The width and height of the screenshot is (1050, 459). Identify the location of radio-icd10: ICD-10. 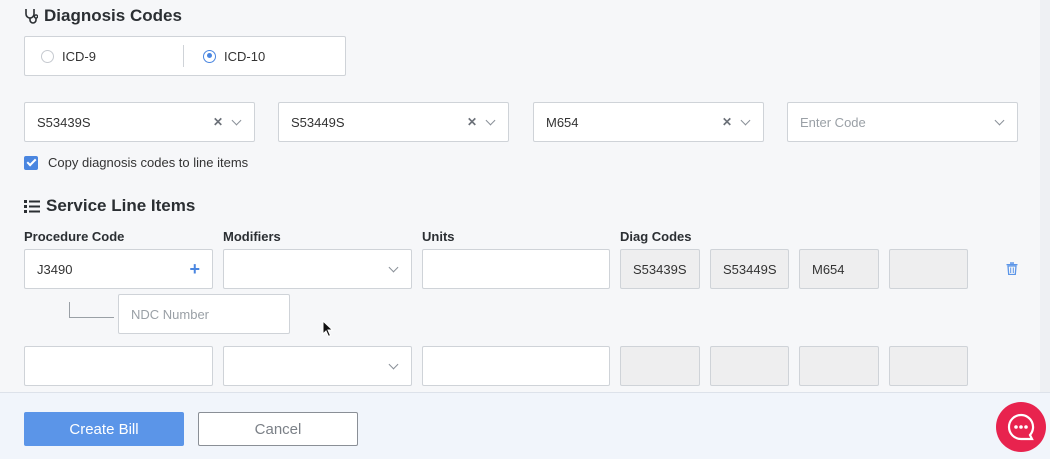
(234, 56).